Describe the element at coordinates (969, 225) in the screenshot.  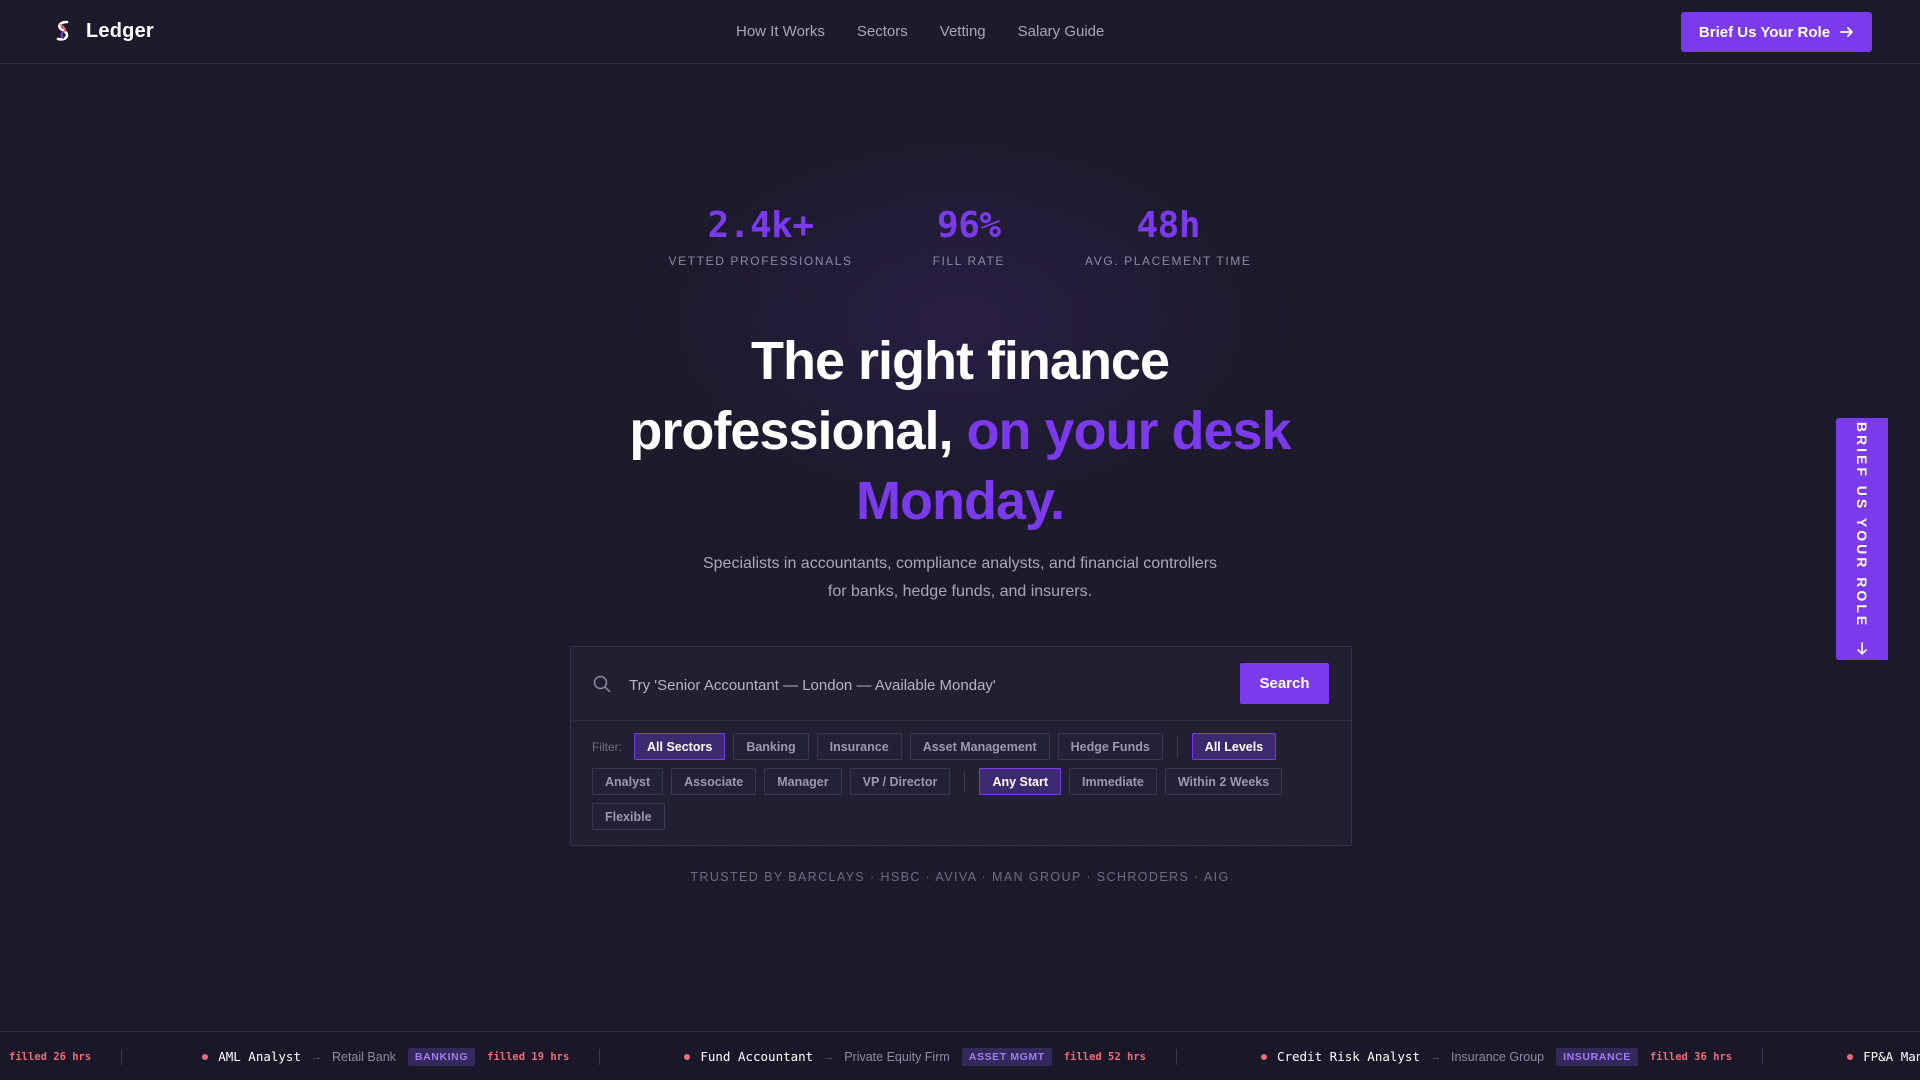
I see `stat-value: 96%` at that location.